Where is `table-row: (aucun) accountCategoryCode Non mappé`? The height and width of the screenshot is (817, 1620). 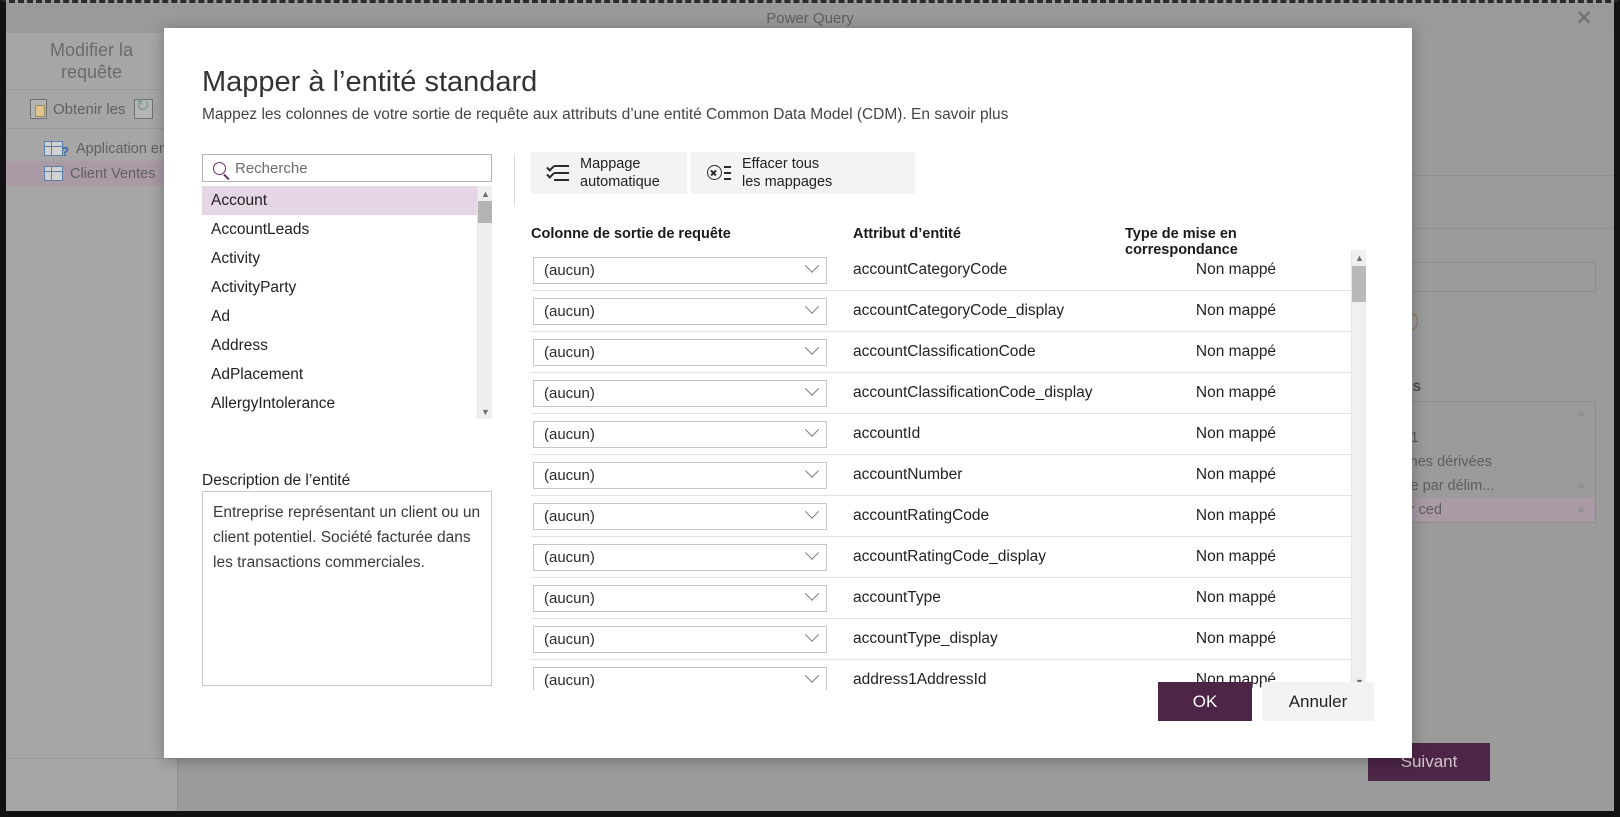
table-row: (aucun) accountCategoryCode Non mappé is located at coordinates (941, 270).